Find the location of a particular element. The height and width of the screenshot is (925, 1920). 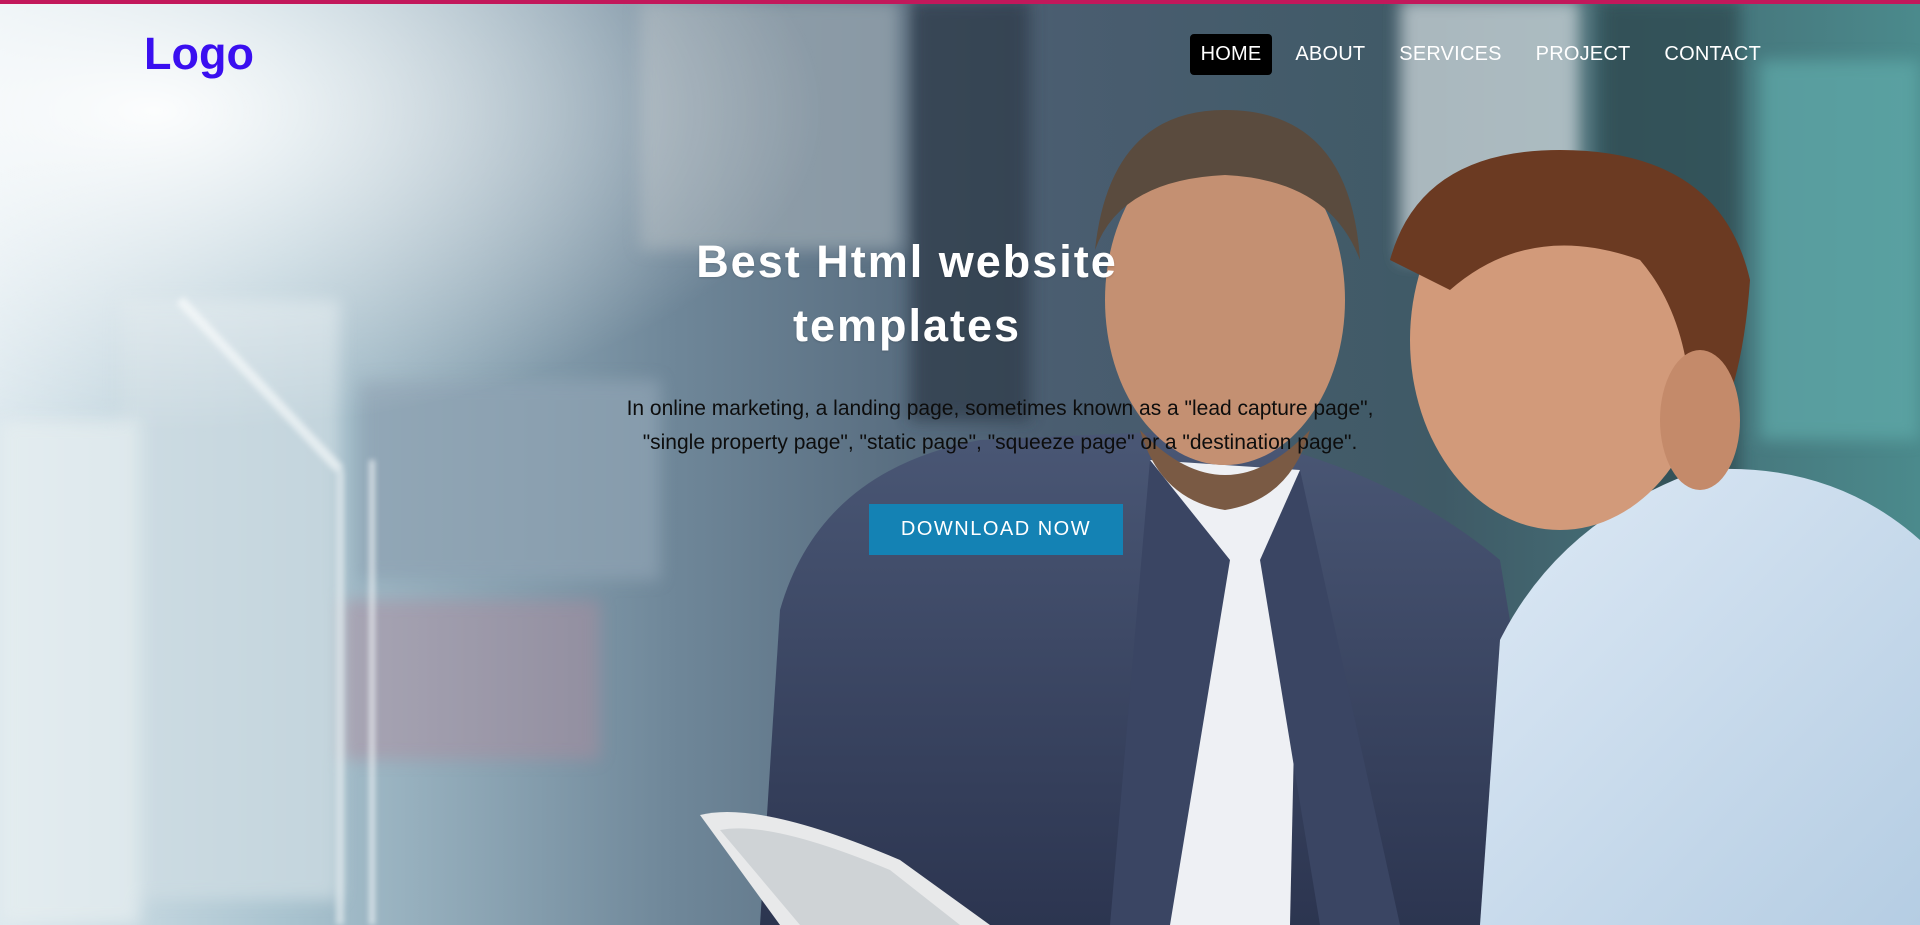

nav-project: PROJECT is located at coordinates (1583, 54).